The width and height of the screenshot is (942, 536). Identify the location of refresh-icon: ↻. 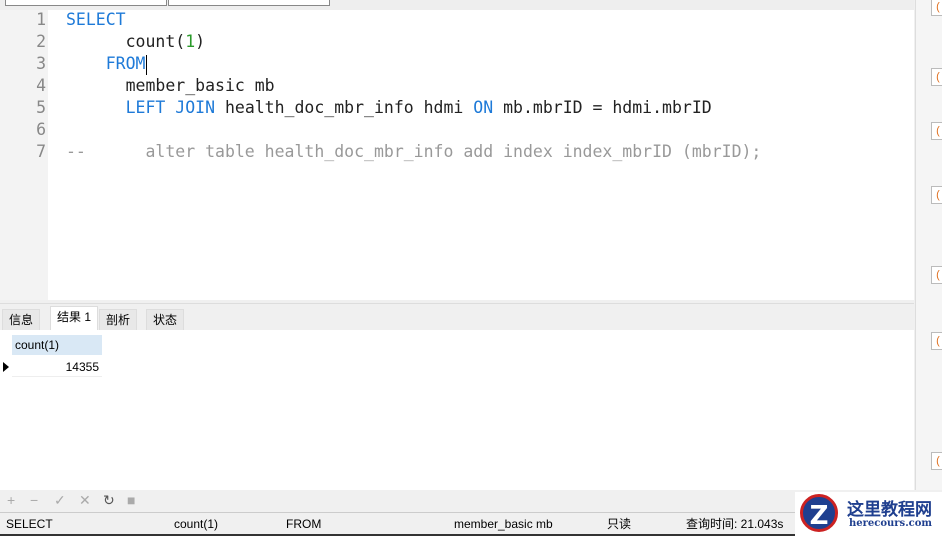
(109, 500).